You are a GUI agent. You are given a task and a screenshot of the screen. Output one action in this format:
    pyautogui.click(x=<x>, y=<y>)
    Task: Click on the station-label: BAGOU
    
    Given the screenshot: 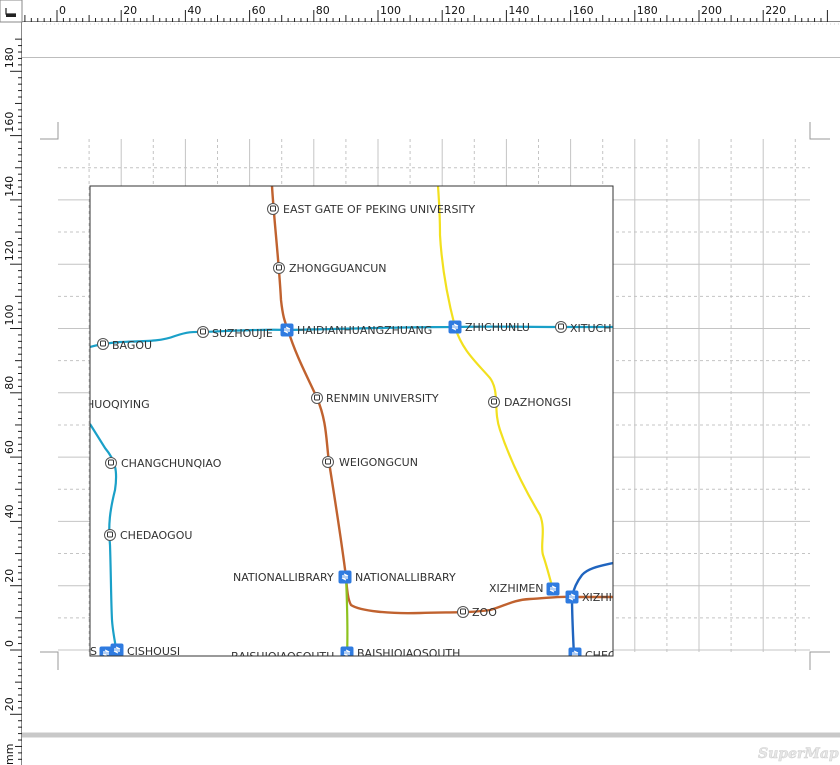 What is the action you would take?
    pyautogui.click(x=132, y=345)
    